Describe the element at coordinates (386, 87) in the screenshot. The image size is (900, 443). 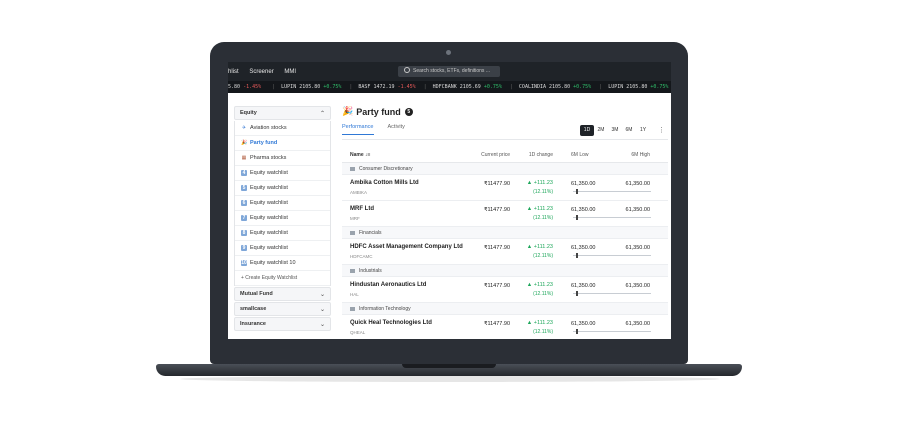
I see `ticker-item: BASF 1472.19 -1.45%` at that location.